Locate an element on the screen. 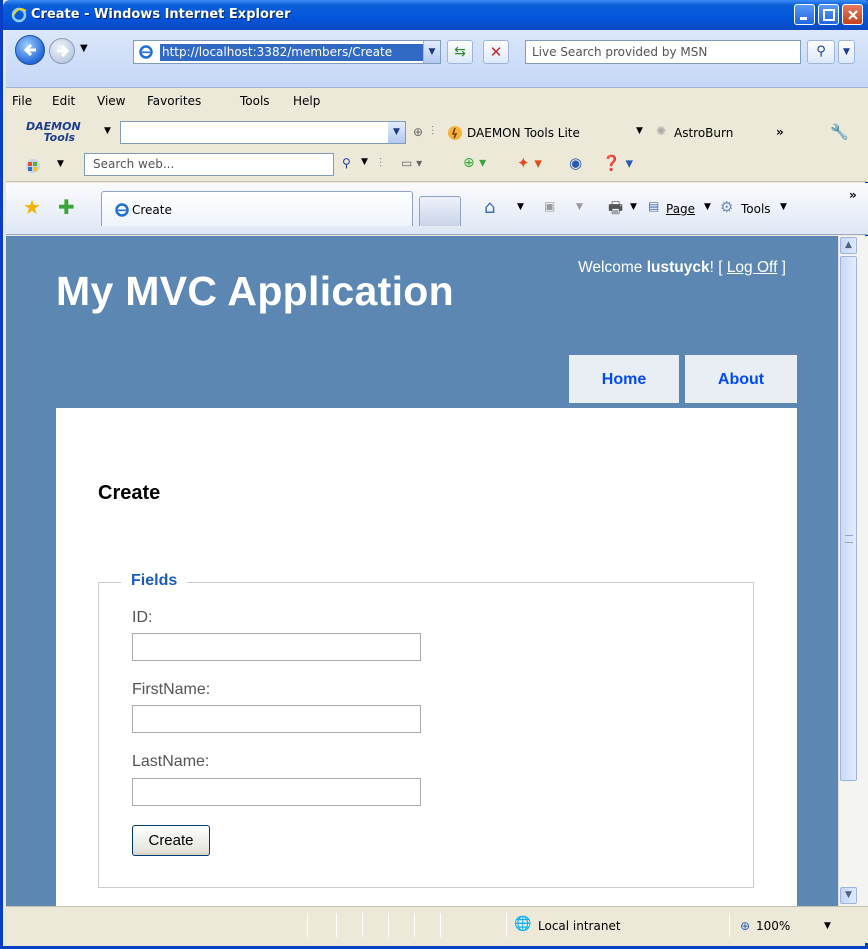  page-menu: Page is located at coordinates (680, 209).